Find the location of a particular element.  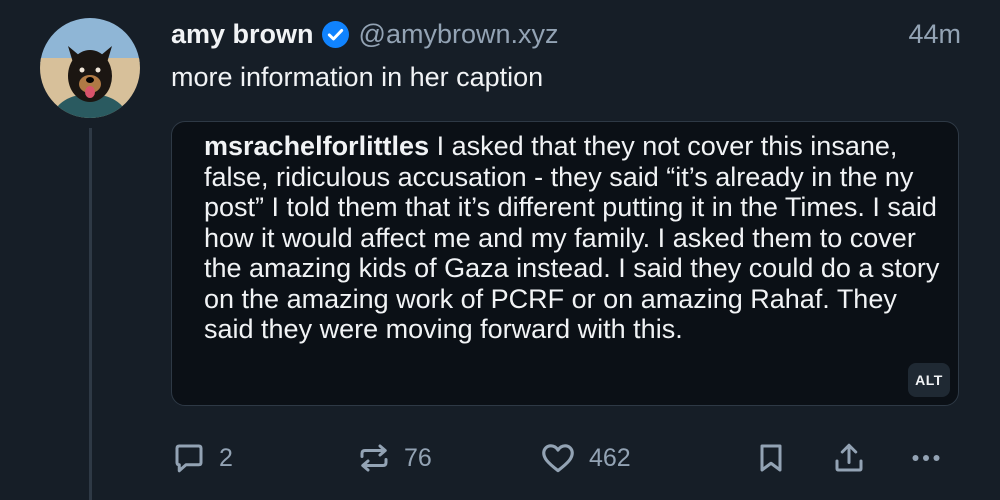

share-button is located at coordinates (849, 458).